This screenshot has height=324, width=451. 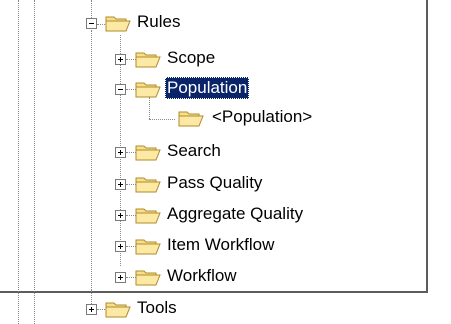 I want to click on tree-node-label: Workflow, so click(x=202, y=276).